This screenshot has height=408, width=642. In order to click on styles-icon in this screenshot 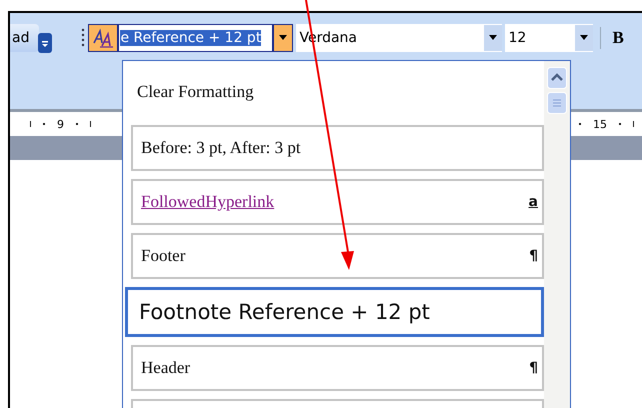, I will do `click(103, 37)`.